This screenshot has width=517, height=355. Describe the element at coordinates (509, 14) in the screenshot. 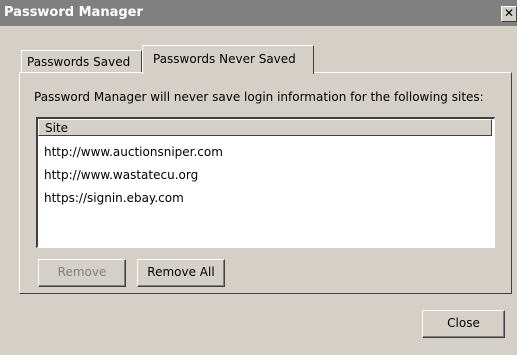

I see `close-icon: ✕` at that location.